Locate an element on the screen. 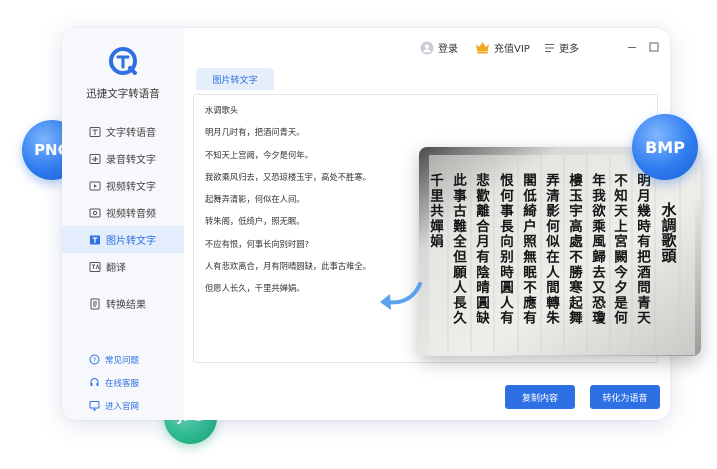 The height and width of the screenshot is (469, 717). calligraphy-char: 綺 is located at coordinates (530, 211).